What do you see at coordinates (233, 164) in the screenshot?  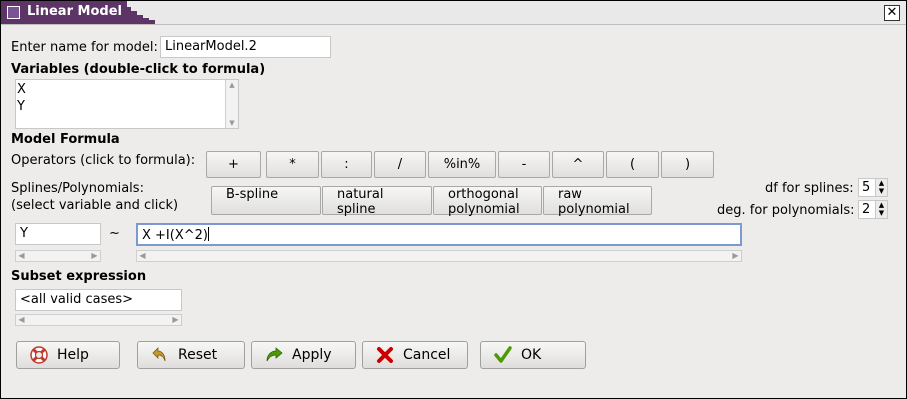 I see `operator-plus-button: +` at bounding box center [233, 164].